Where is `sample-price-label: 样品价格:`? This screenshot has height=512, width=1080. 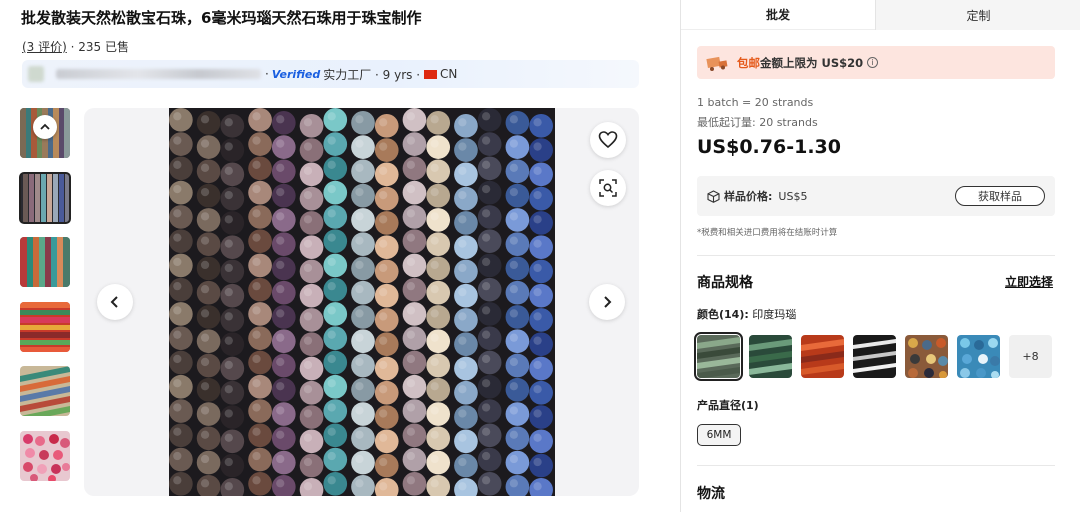 sample-price-label: 样品价格: is located at coordinates (748, 196).